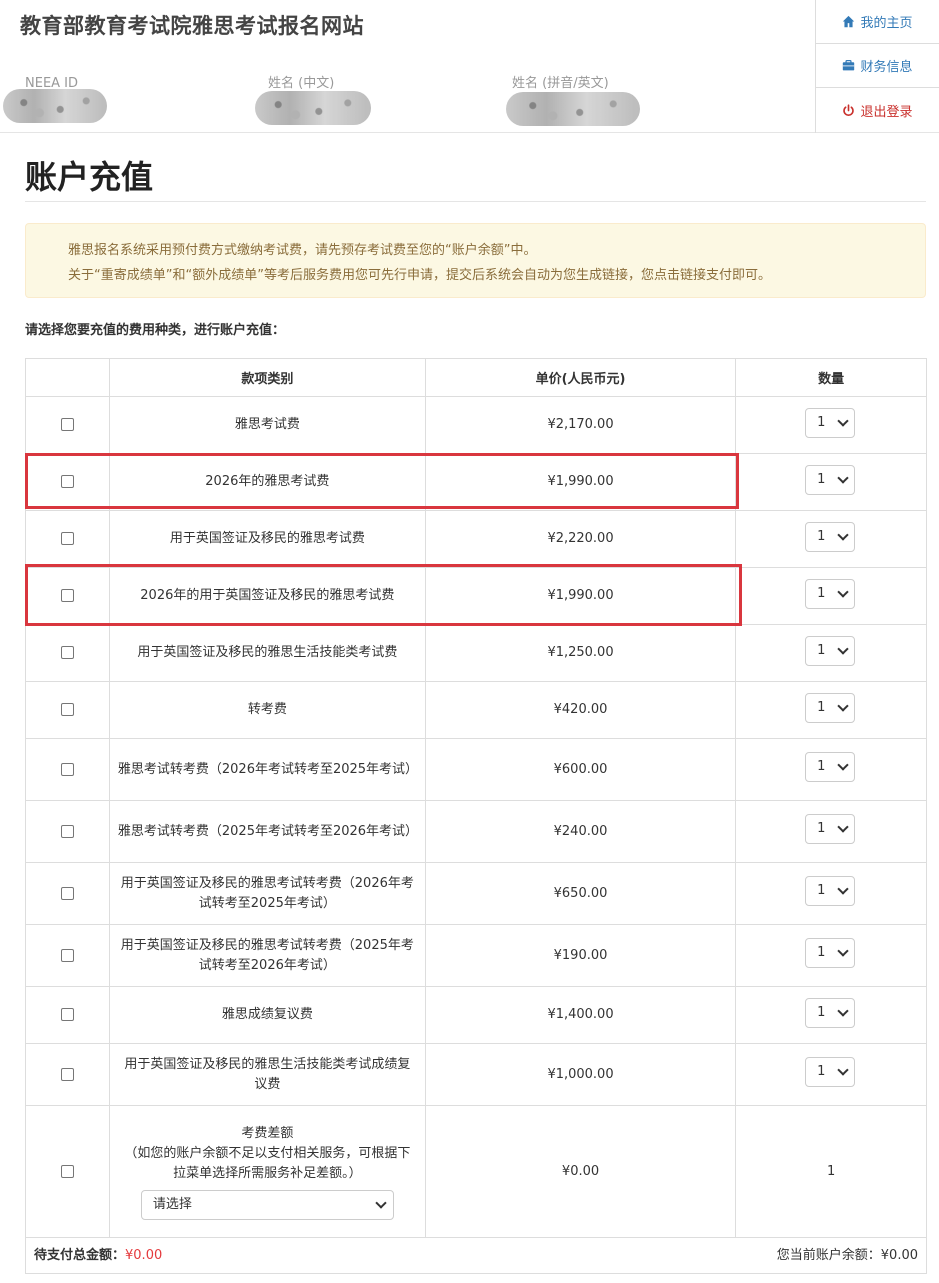 Image resolution: width=939 pixels, height=1283 pixels. Describe the element at coordinates (267, 893) in the screenshot. I see `fee-name: 用于英国签证及移民的雅思考试转考费（2026年考试转考至2025年考试）` at that location.